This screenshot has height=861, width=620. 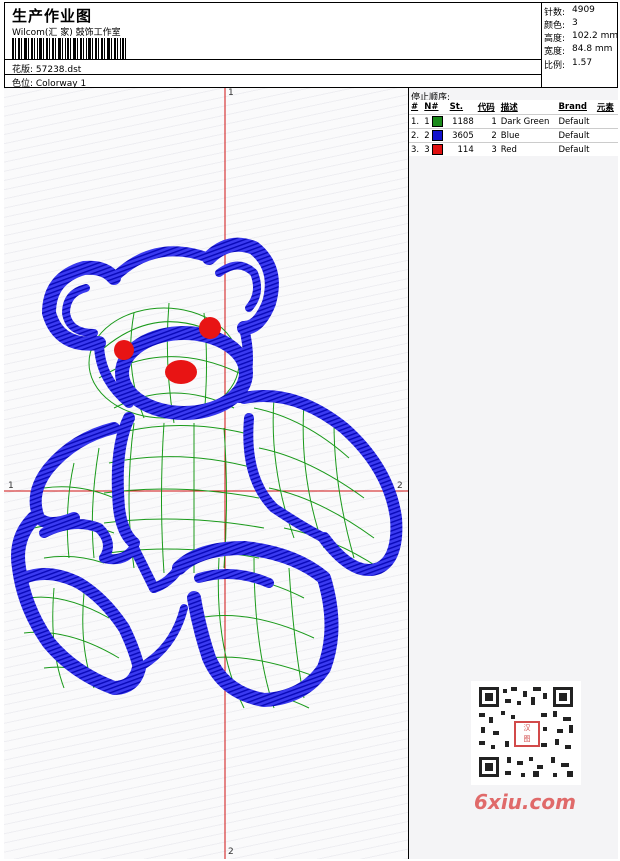 What do you see at coordinates (555, 26) in the screenshot?
I see `colors-label: 颜色:` at bounding box center [555, 26].